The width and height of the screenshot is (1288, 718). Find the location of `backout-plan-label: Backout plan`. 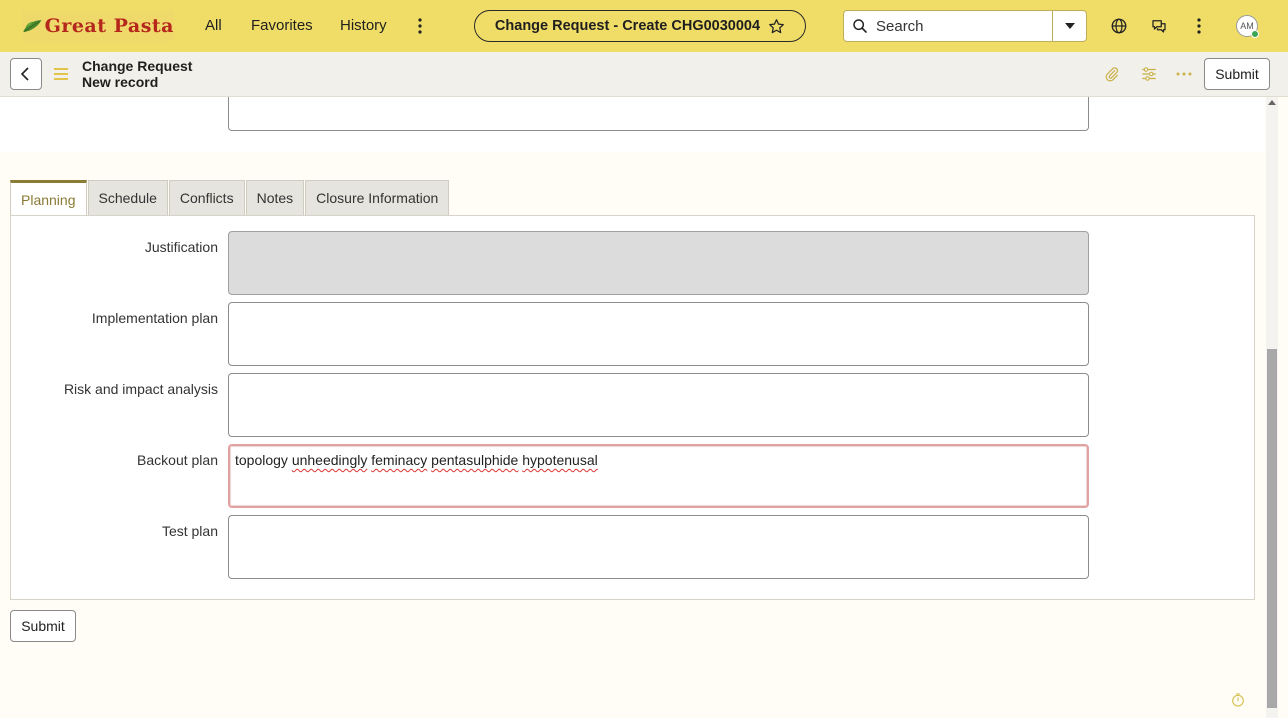

backout-plan-label: Backout plan is located at coordinates (177, 460).